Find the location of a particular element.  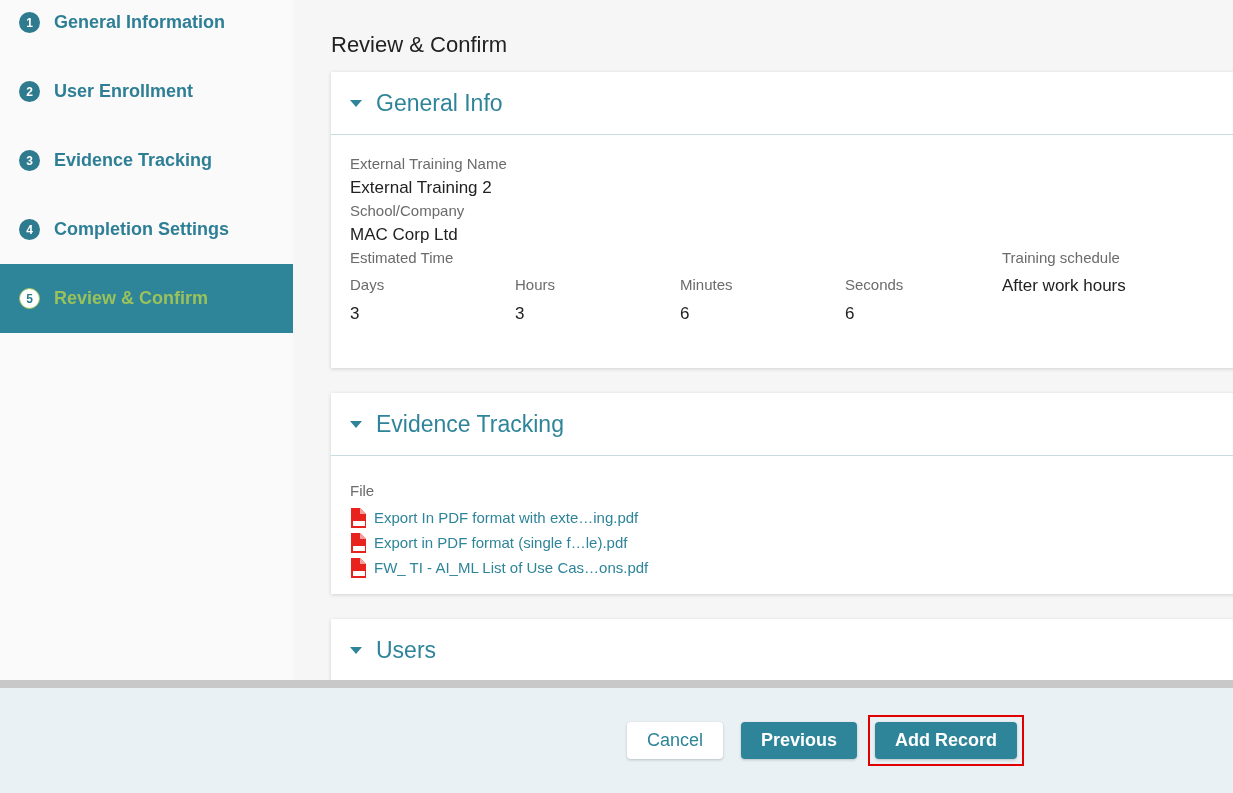

field-label: File is located at coordinates (363, 490).